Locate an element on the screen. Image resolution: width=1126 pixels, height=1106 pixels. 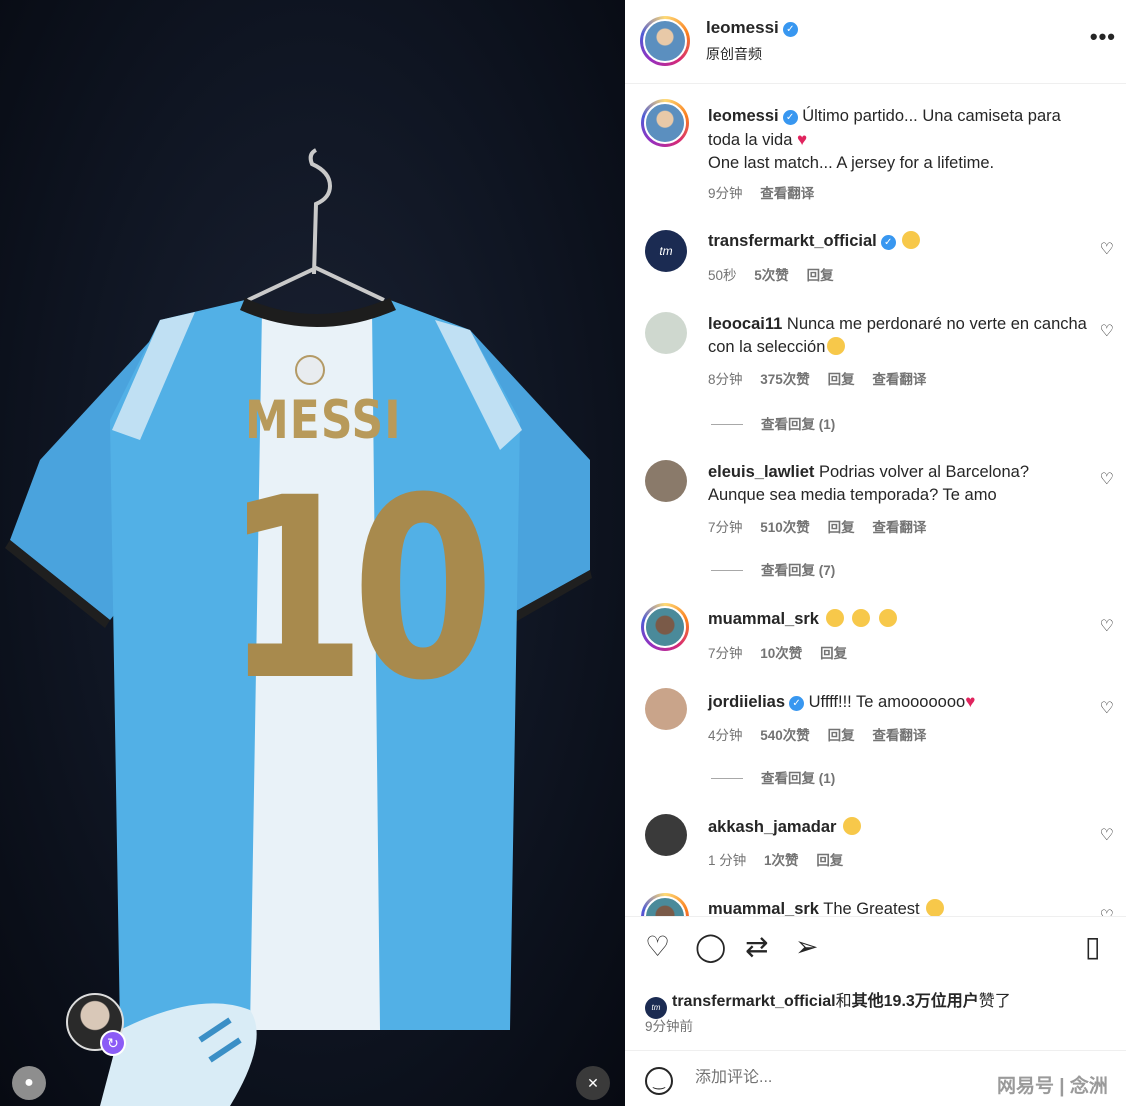
comment-meta: 7分钟 510次赞 回复 查看翻译 is located at coordinates (824, 526).